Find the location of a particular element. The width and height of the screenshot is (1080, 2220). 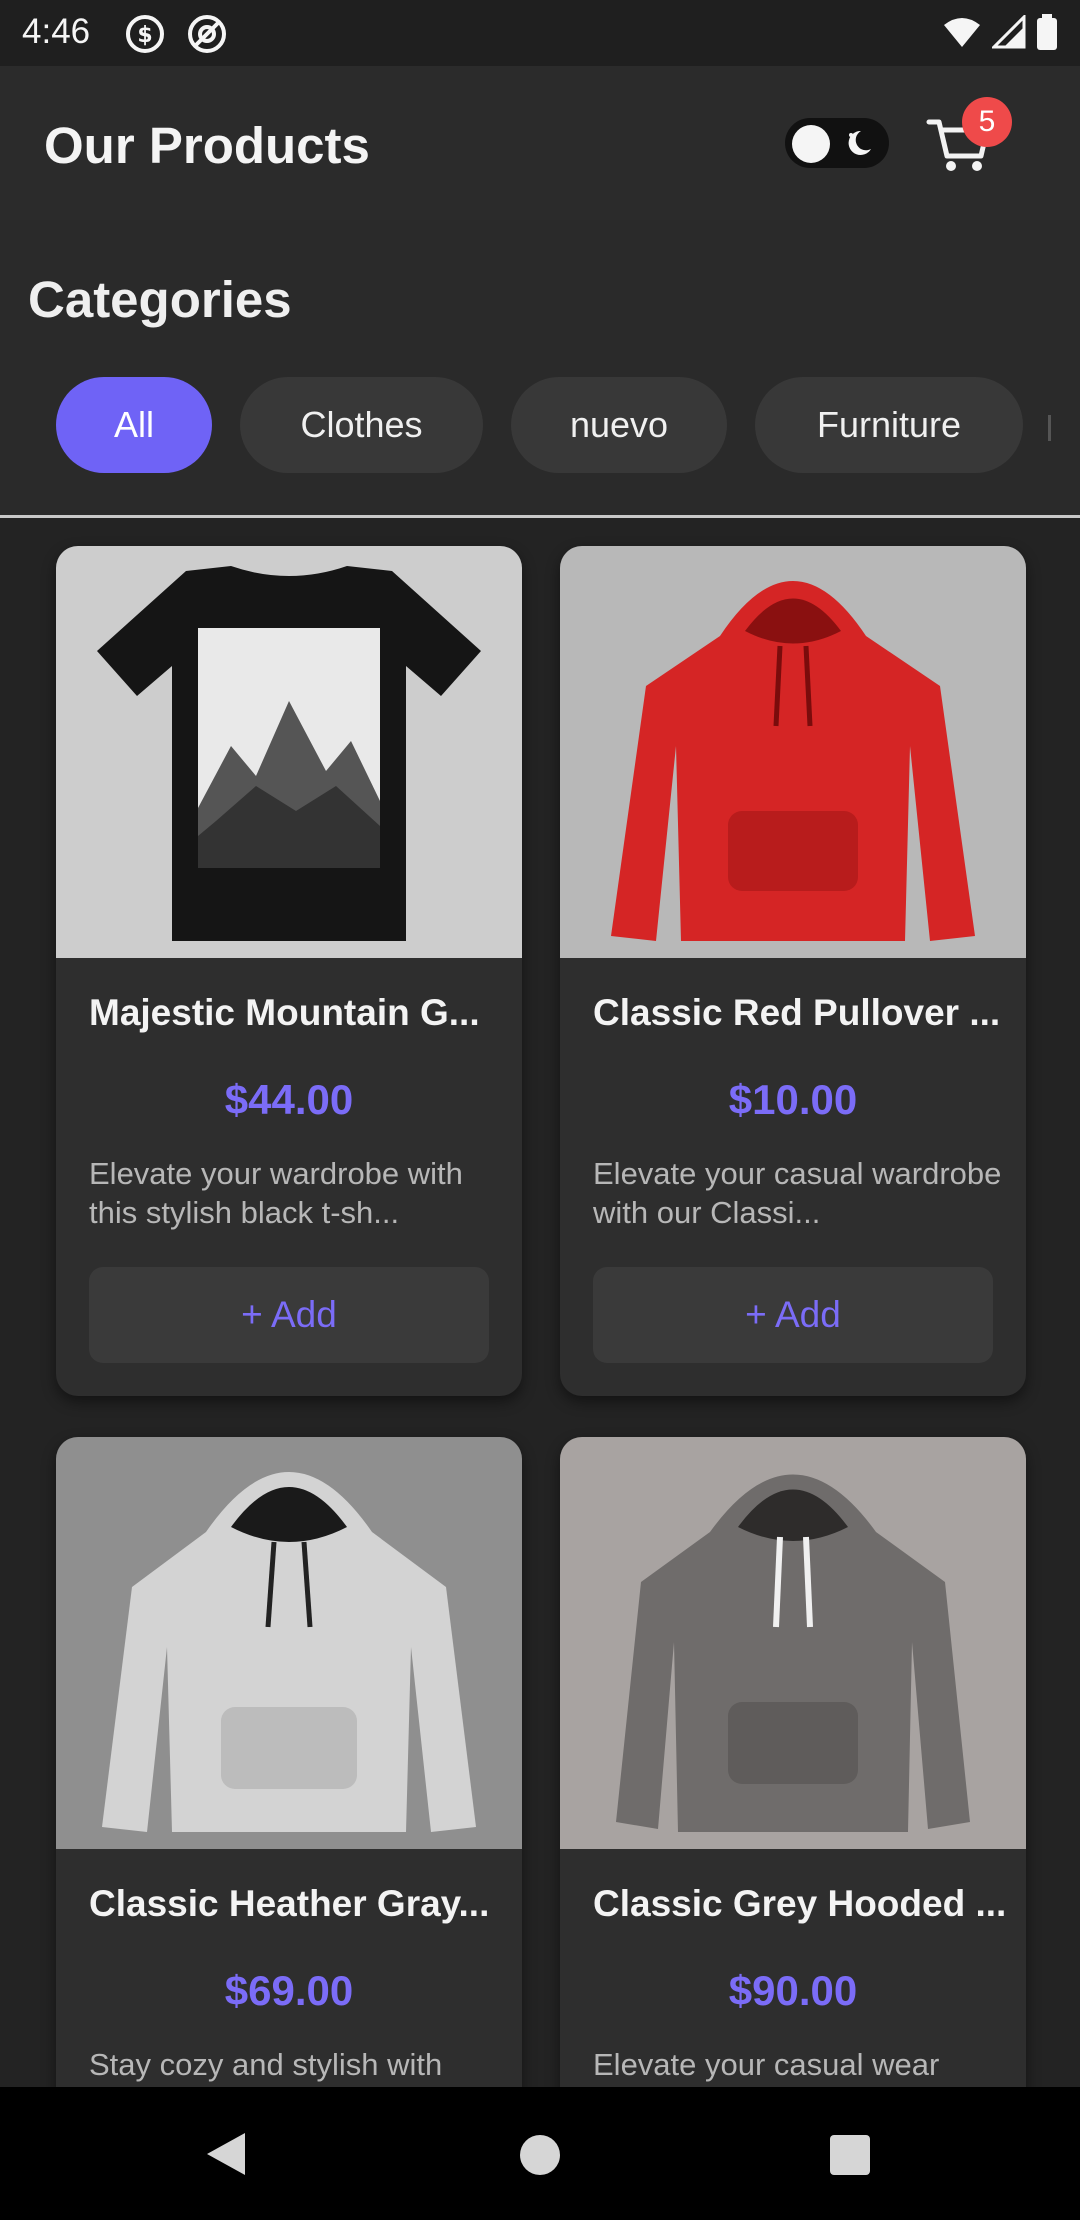

signal-icon is located at coordinates (1008, 33).